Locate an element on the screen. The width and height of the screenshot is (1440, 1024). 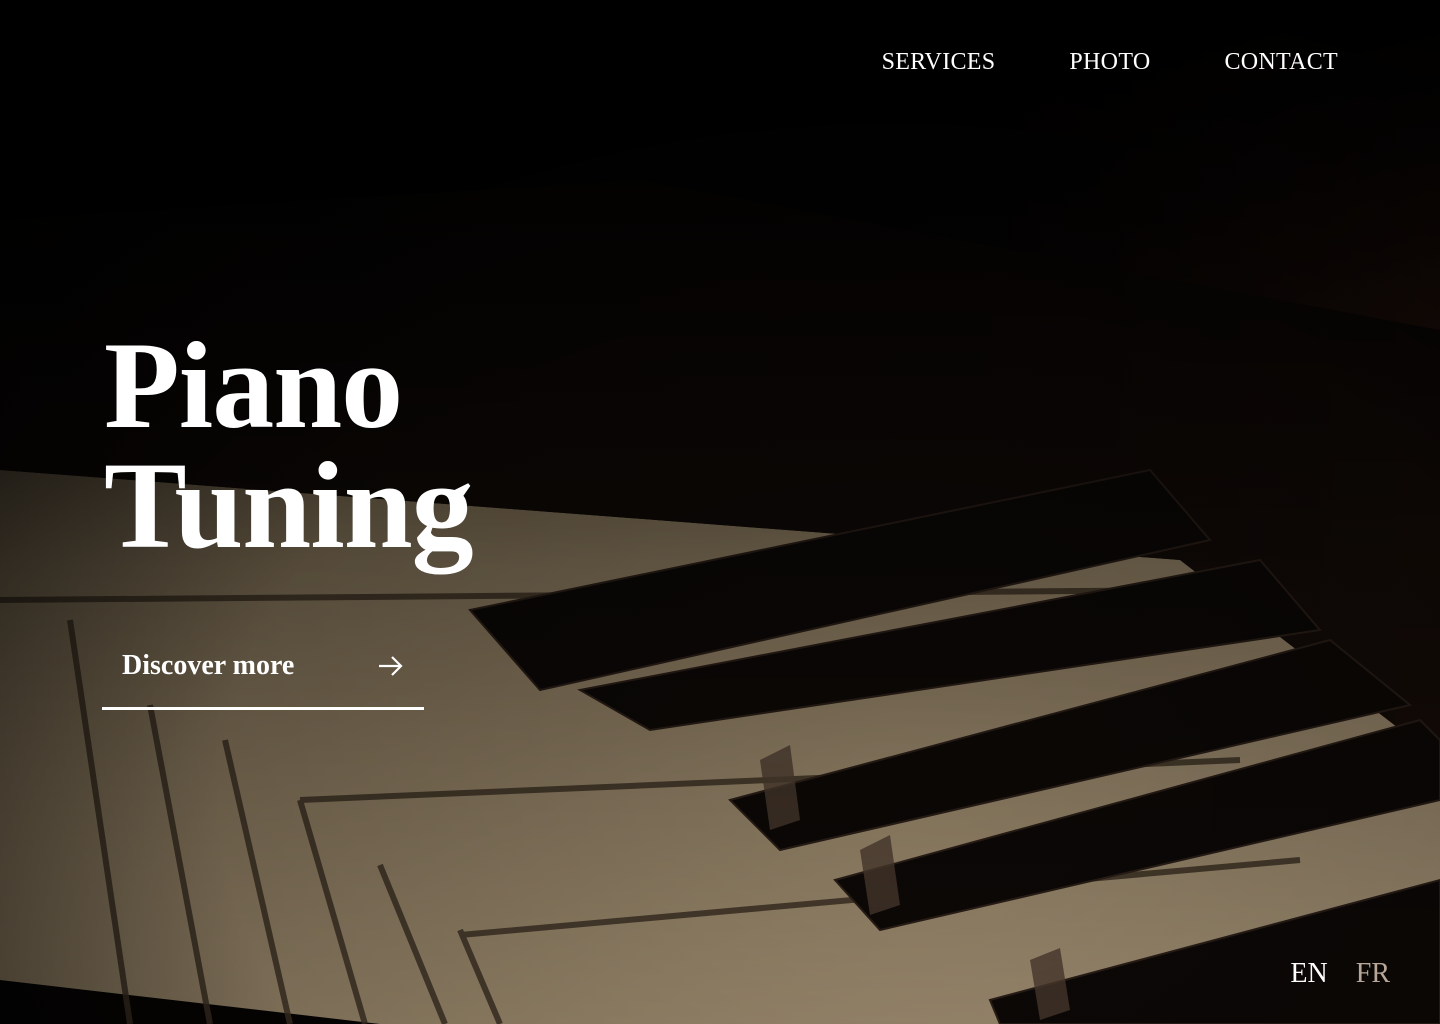
hero-title-line-2: Tuning is located at coordinates (289, 505).